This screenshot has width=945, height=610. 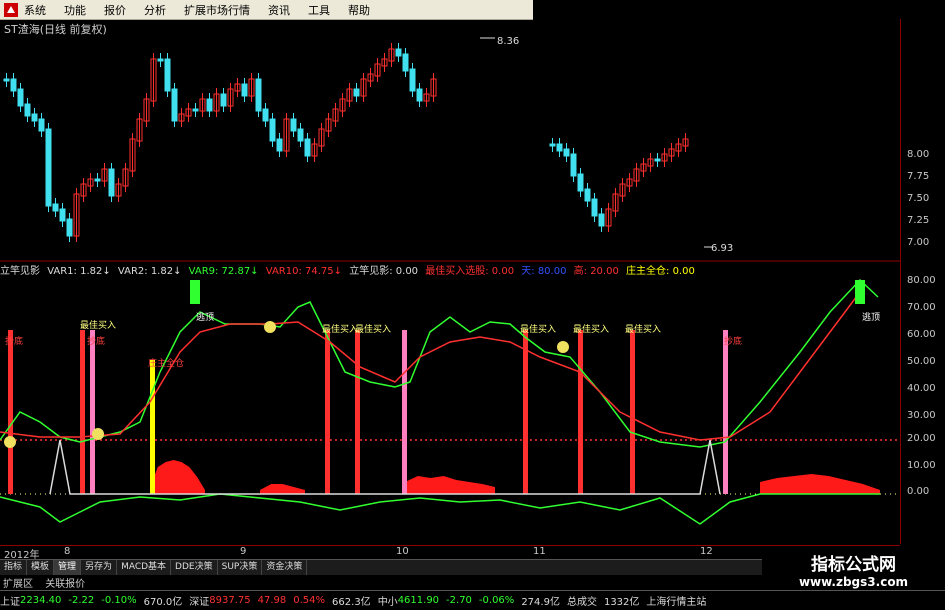 What do you see at coordinates (309, 600) in the screenshot?
I see `index-pct: 0.54%` at bounding box center [309, 600].